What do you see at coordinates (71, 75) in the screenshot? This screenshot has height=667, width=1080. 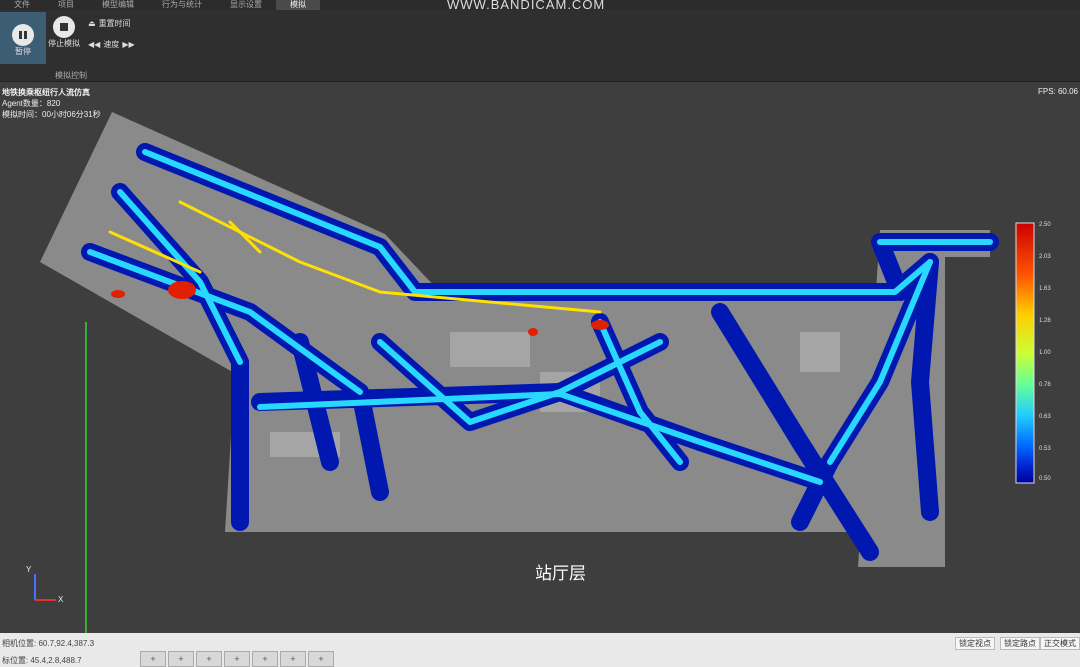 I see `group-label: 模拟控制` at bounding box center [71, 75].